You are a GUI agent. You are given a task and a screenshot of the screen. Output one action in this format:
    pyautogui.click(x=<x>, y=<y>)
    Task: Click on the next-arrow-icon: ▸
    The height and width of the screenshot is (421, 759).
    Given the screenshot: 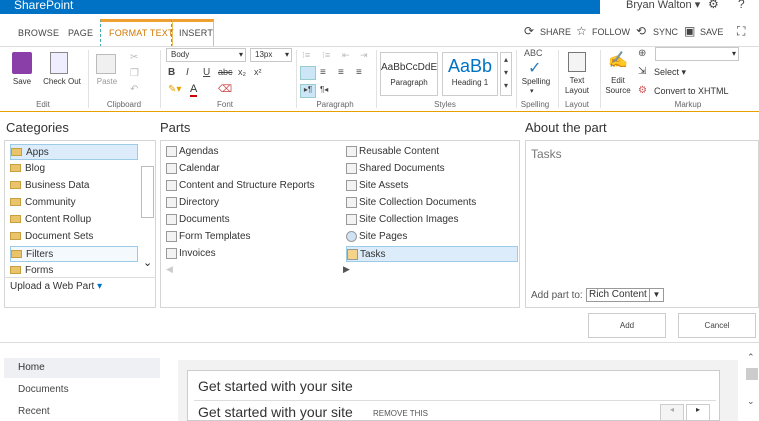 What is the action you would take?
    pyautogui.click(x=698, y=412)
    